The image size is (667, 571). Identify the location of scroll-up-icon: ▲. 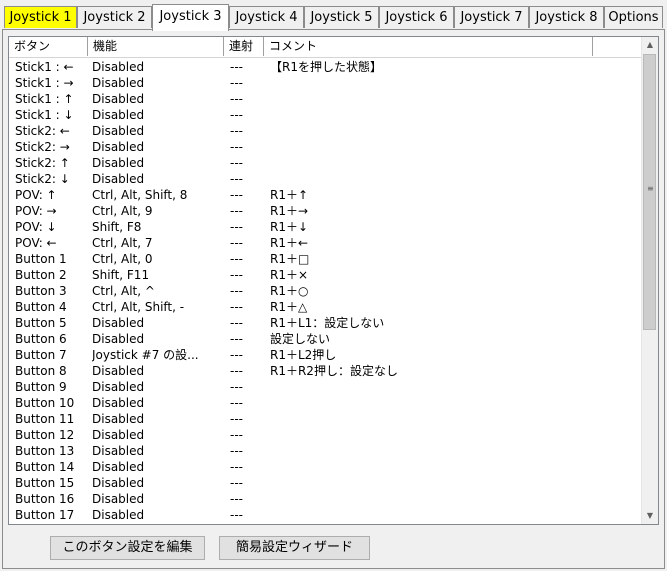
(650, 45).